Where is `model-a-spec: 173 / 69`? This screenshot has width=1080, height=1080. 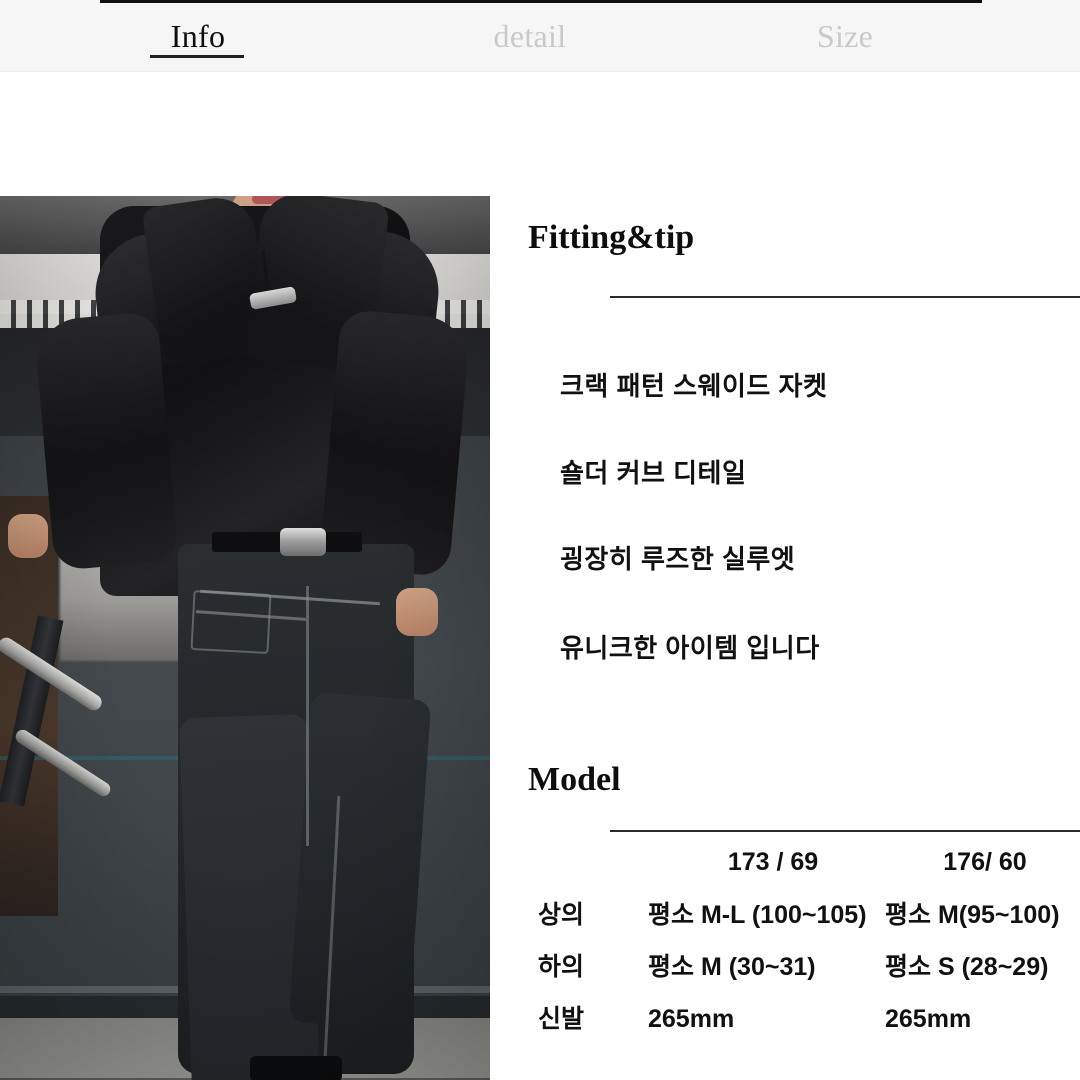 model-a-spec: 173 / 69 is located at coordinates (773, 862).